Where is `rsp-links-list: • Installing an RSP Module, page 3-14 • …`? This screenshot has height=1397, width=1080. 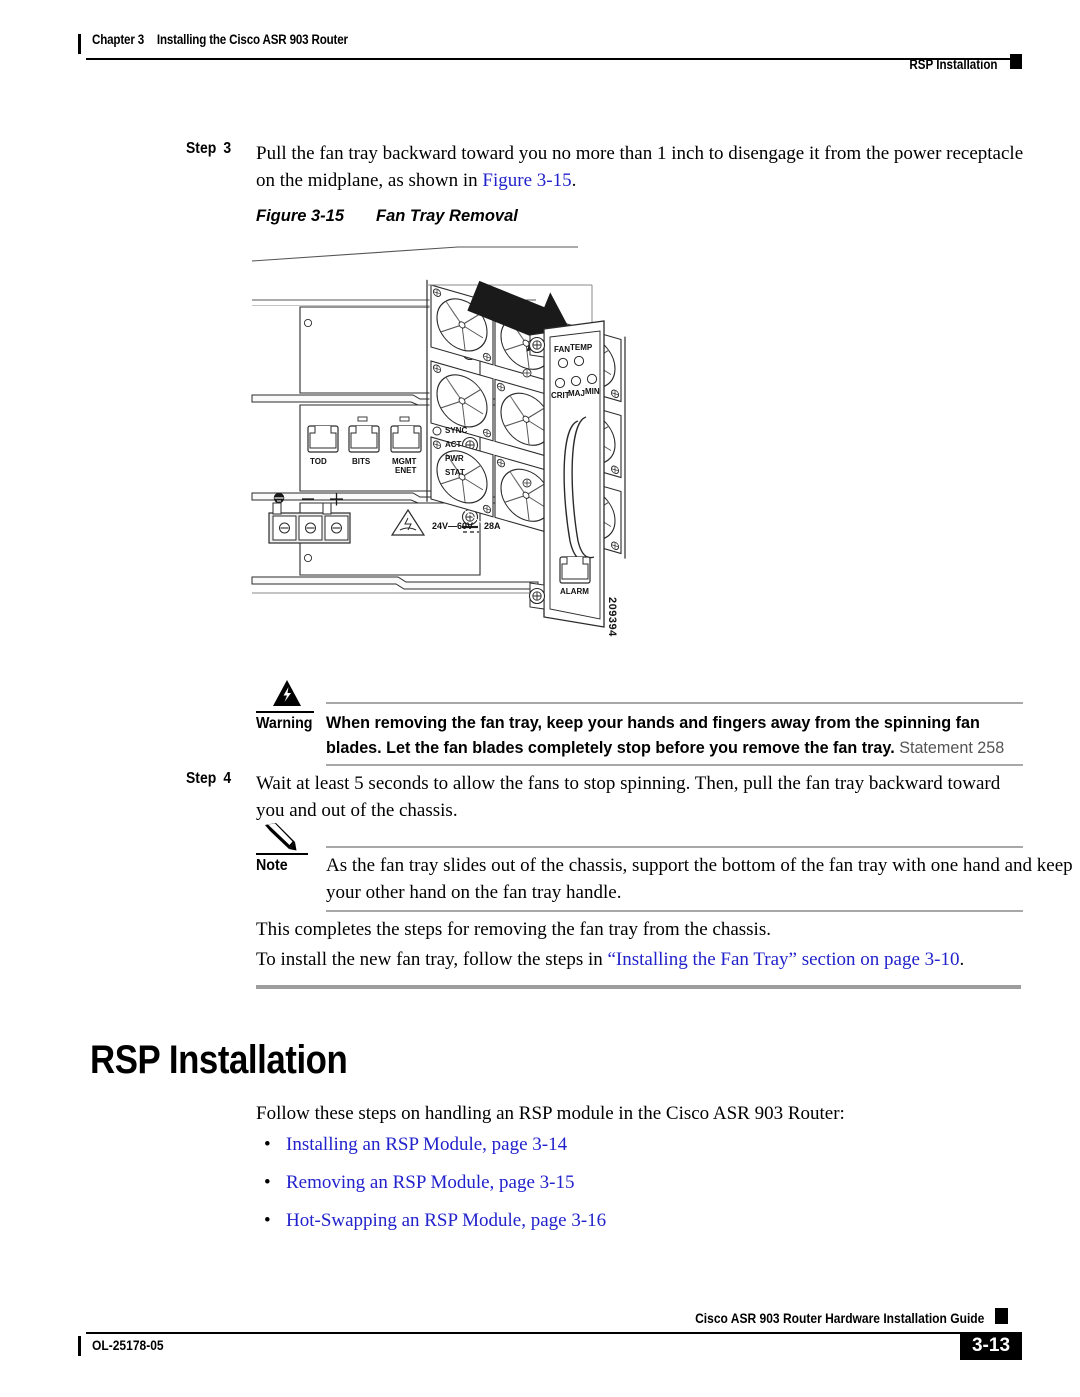 rsp-links-list: • Installing an RSP Module, page 3-14 • … is located at coordinates (432, 1183).